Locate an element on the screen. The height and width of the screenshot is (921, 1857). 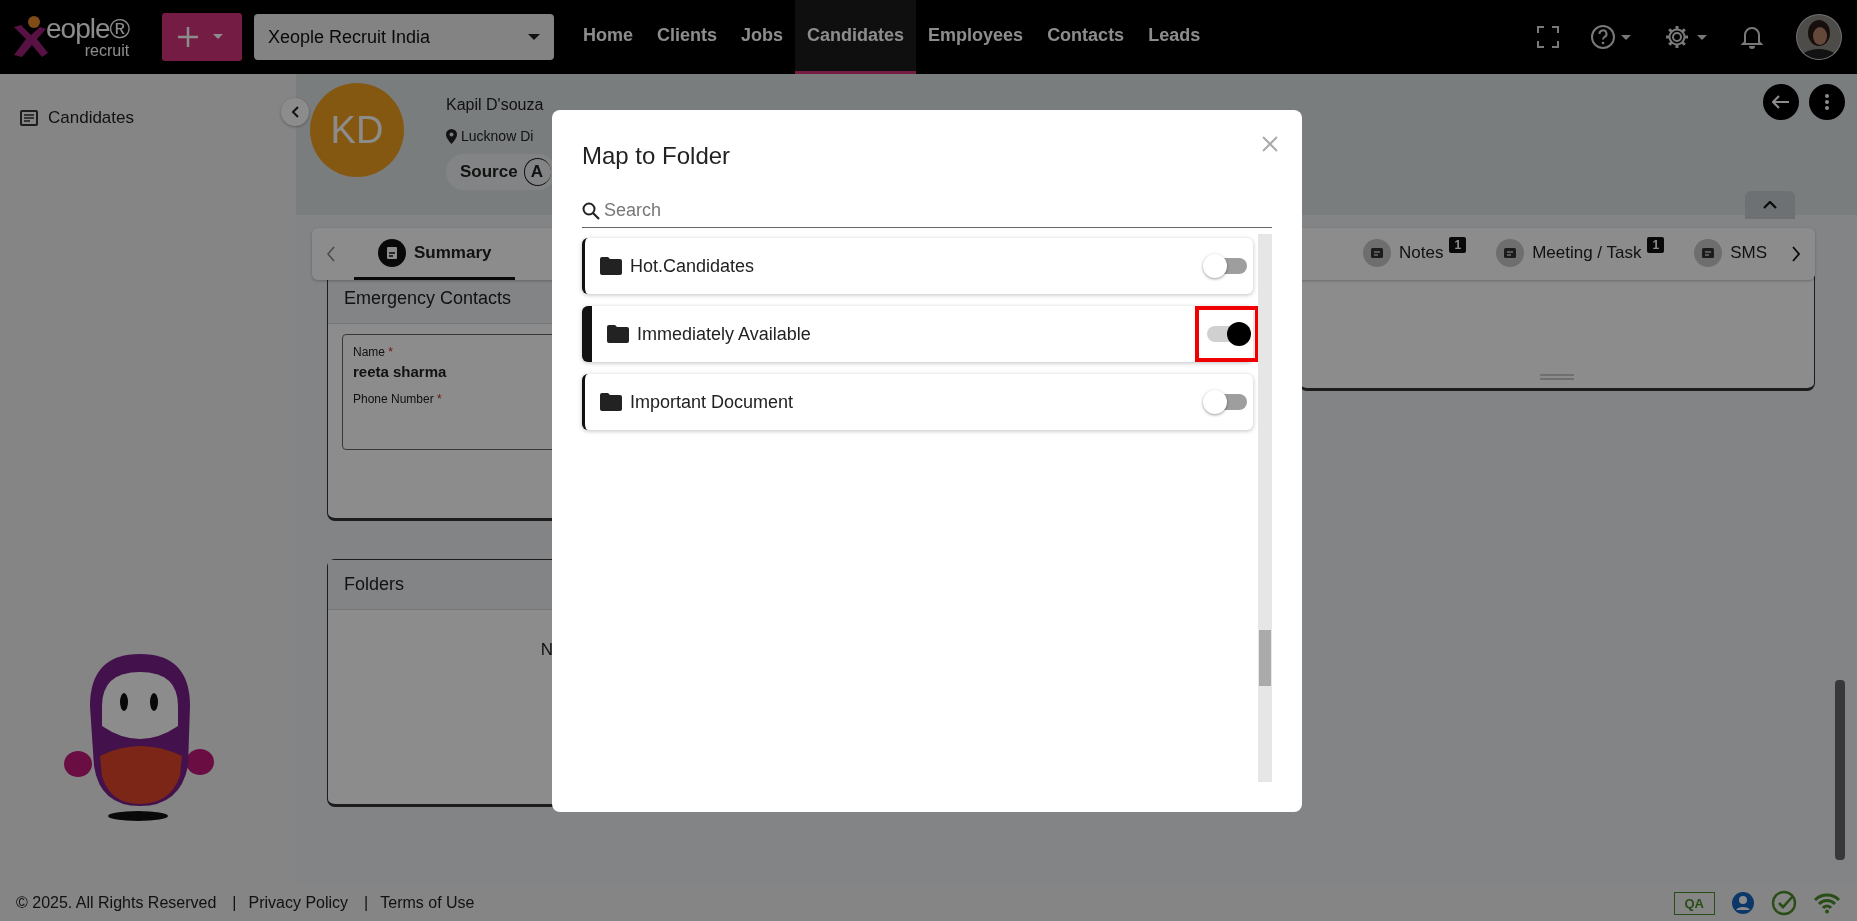
more-options-button is located at coordinates (1827, 102).